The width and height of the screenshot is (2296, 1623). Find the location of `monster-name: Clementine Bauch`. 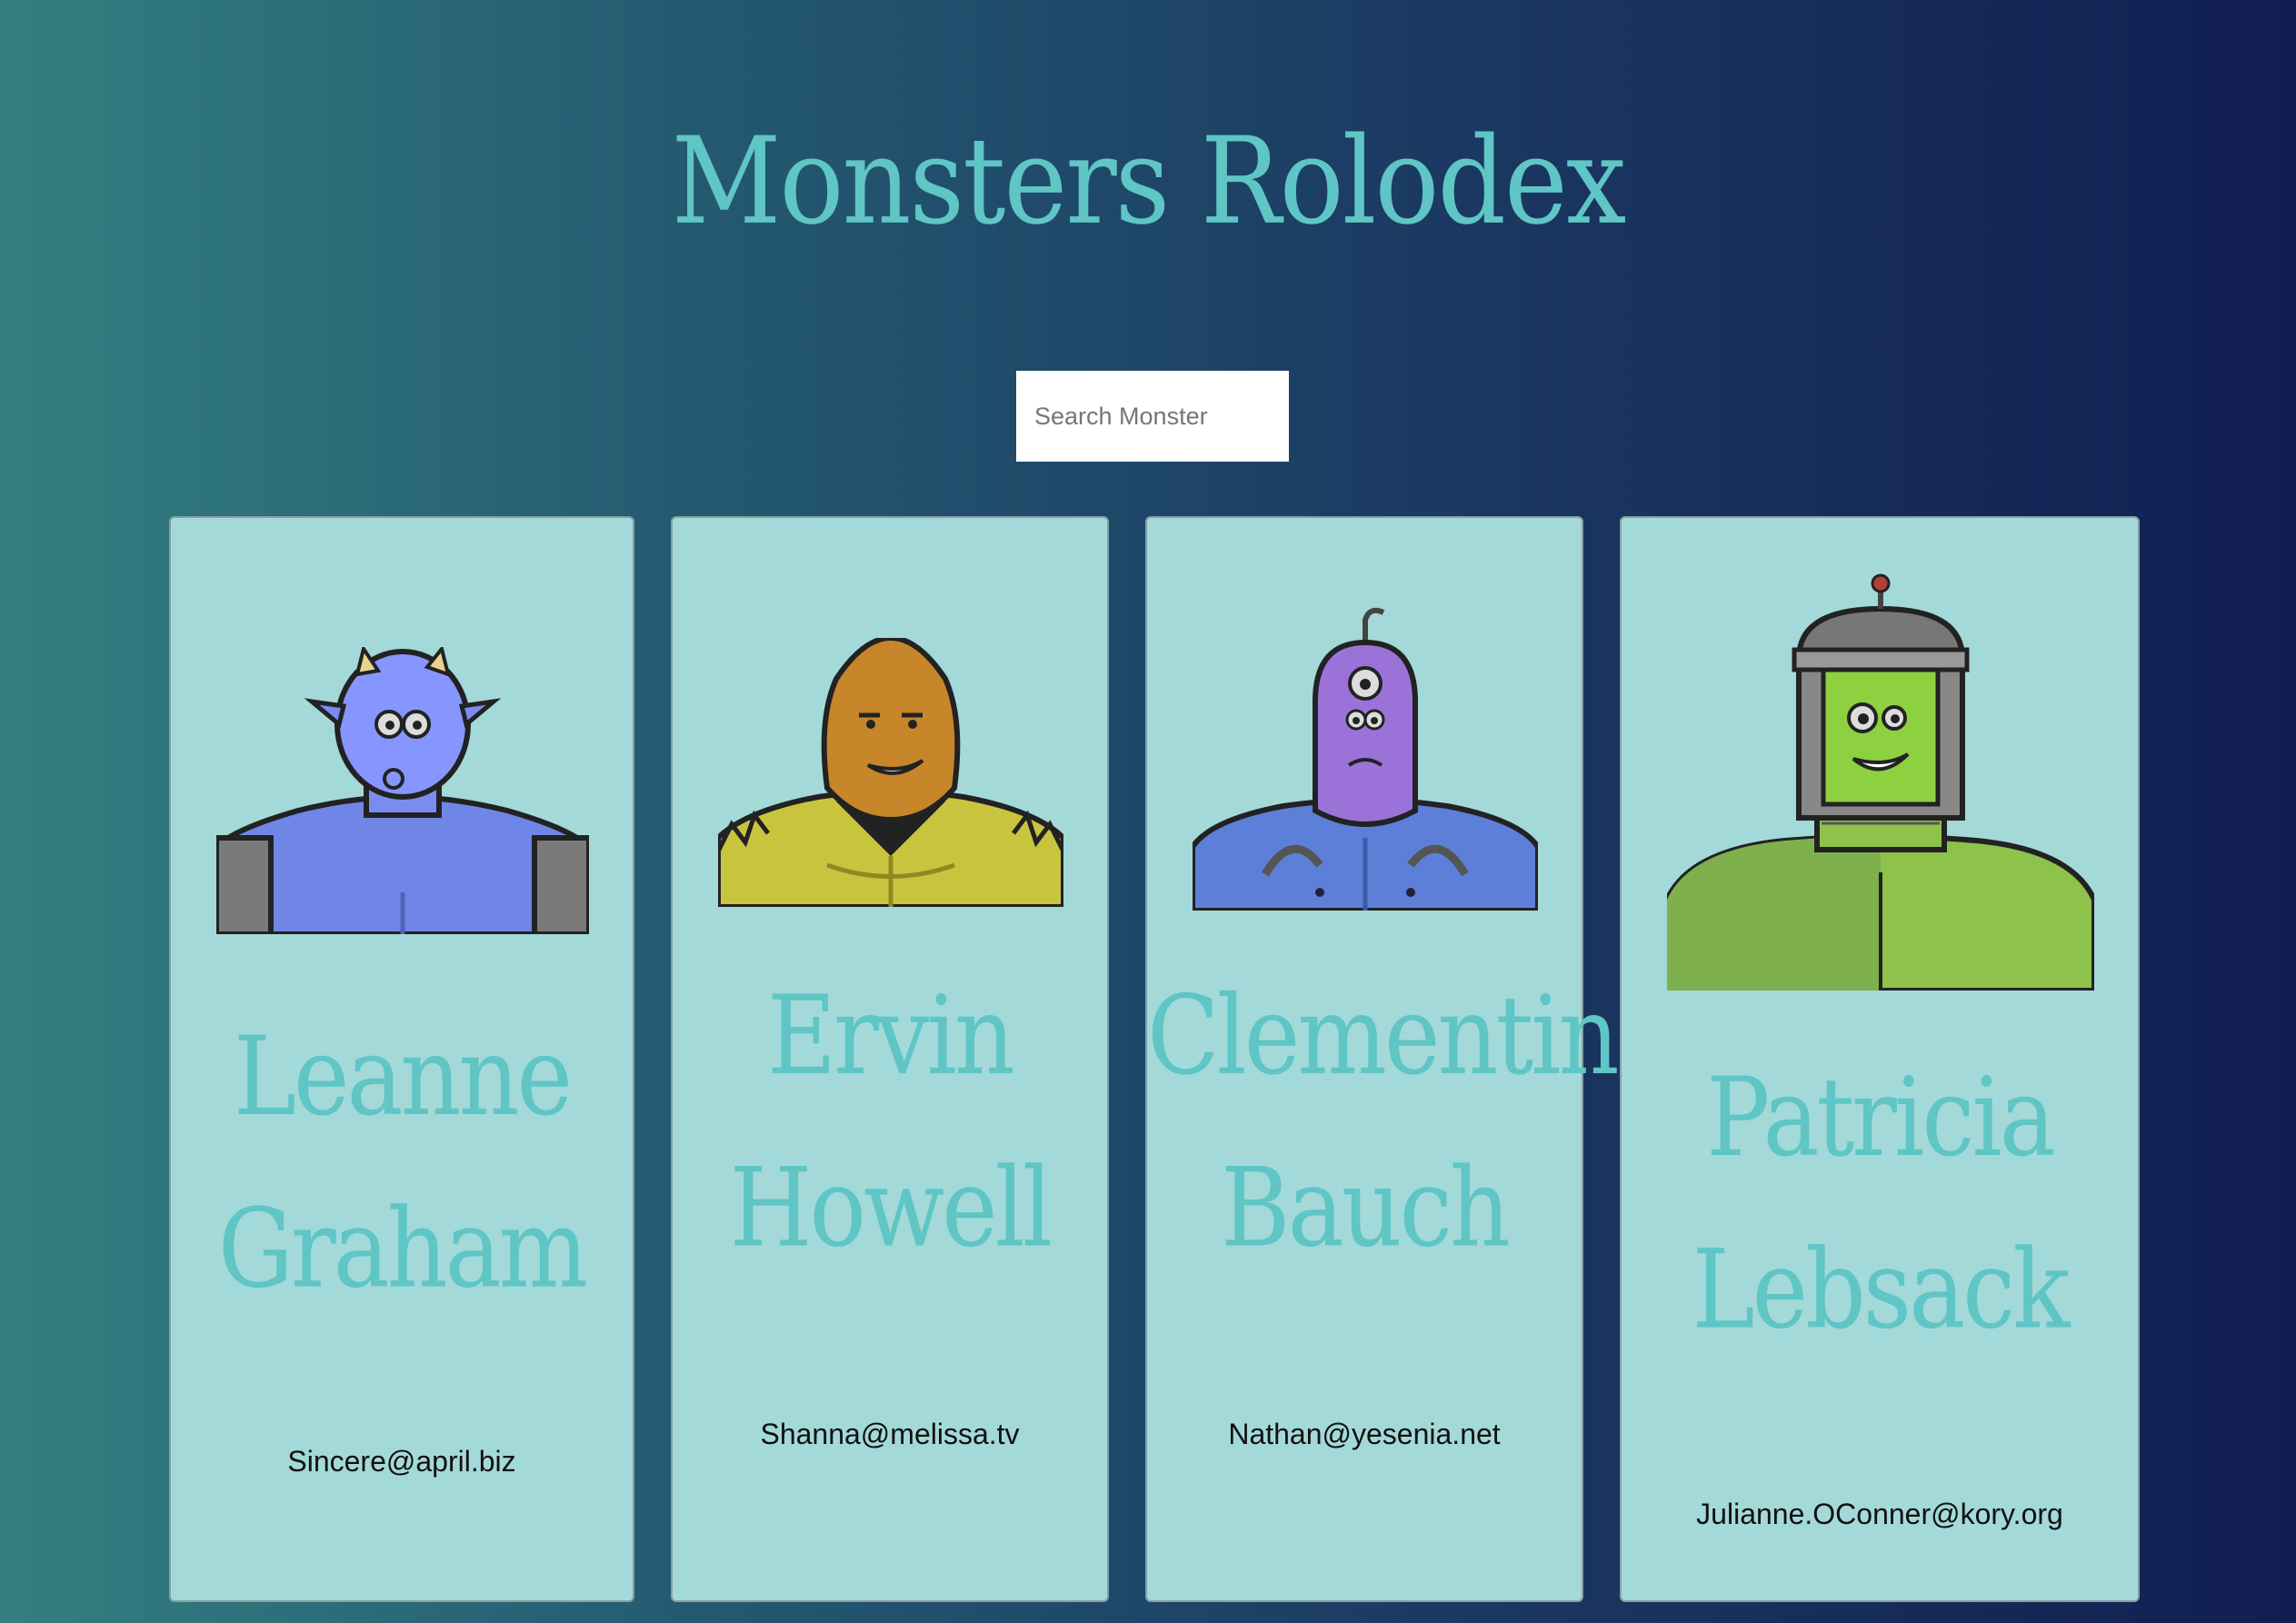

monster-name: Clementine Bauch is located at coordinates (1409, 1121).